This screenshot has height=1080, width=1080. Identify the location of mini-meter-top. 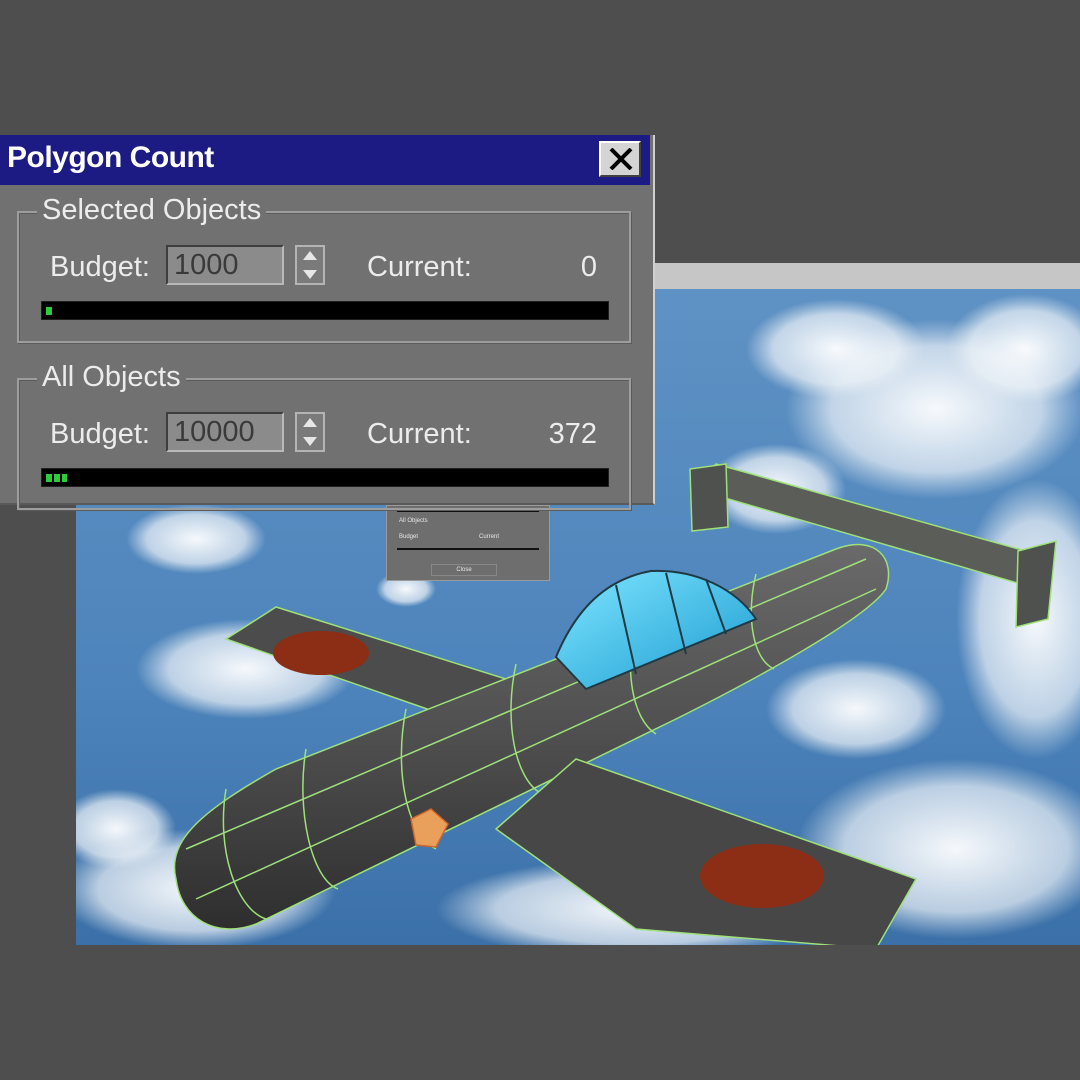
(468, 511).